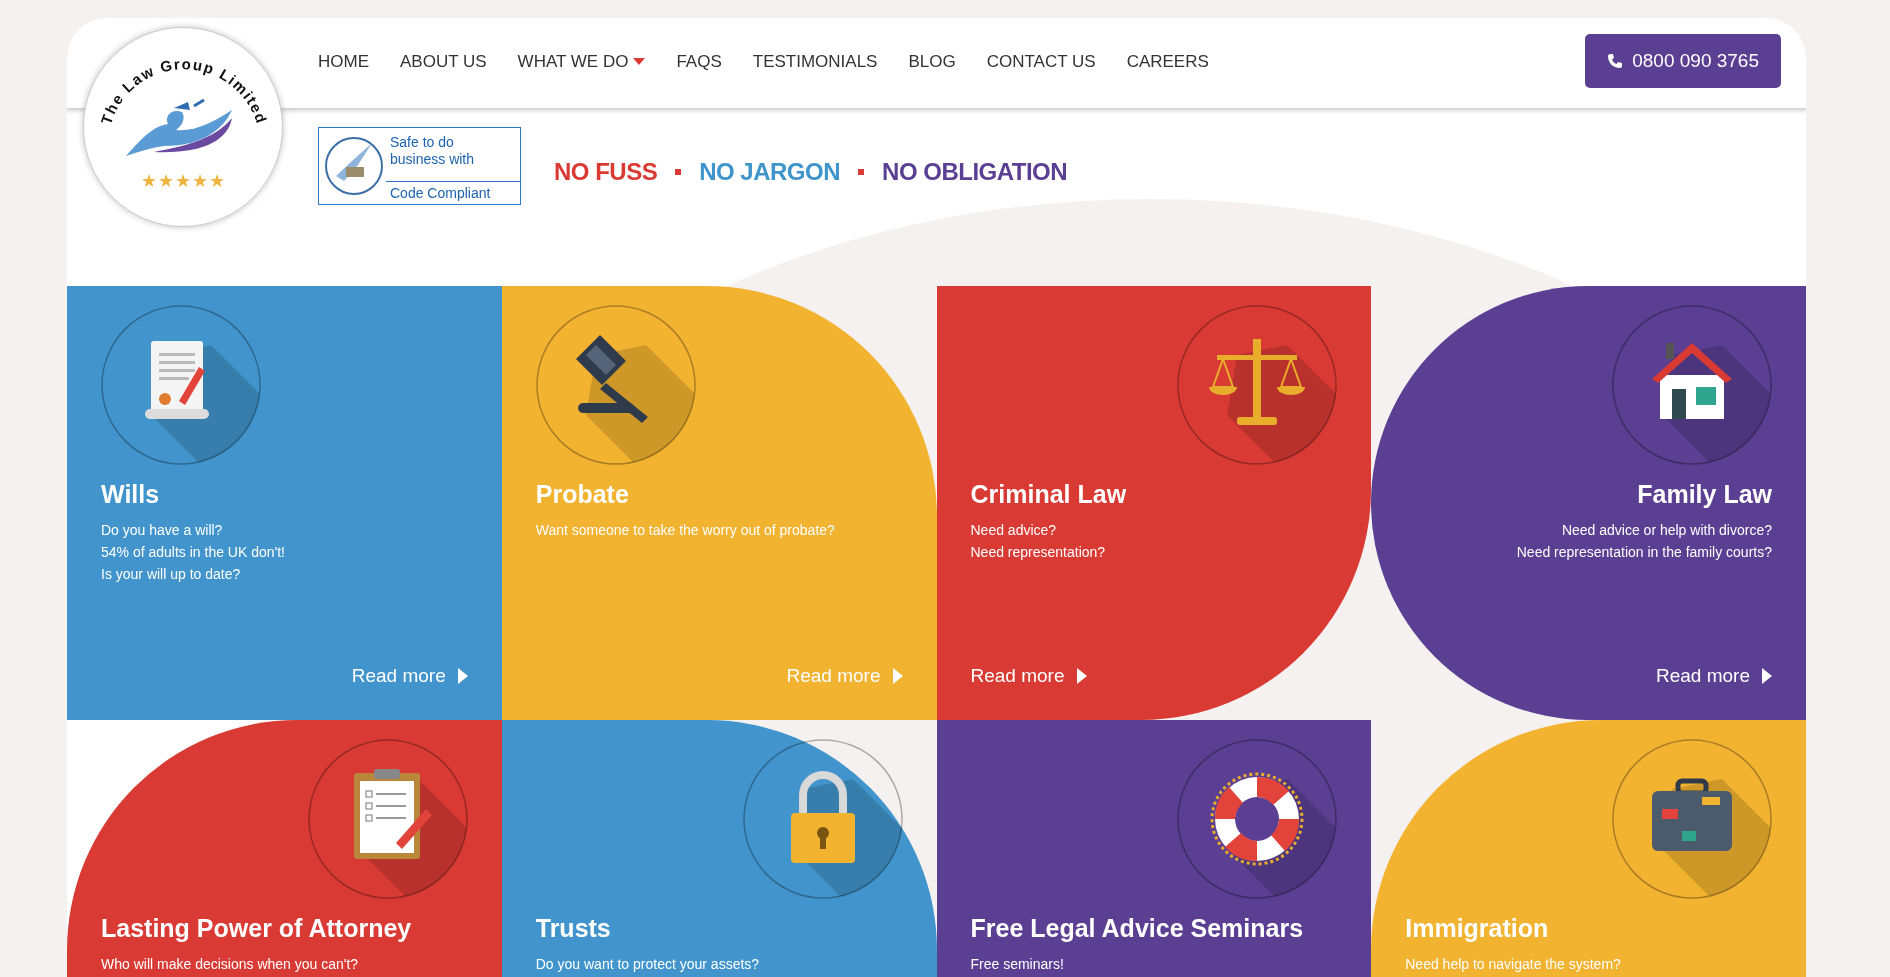  What do you see at coordinates (815, 62) in the screenshot?
I see `nav-link: TESTIMONIALS` at bounding box center [815, 62].